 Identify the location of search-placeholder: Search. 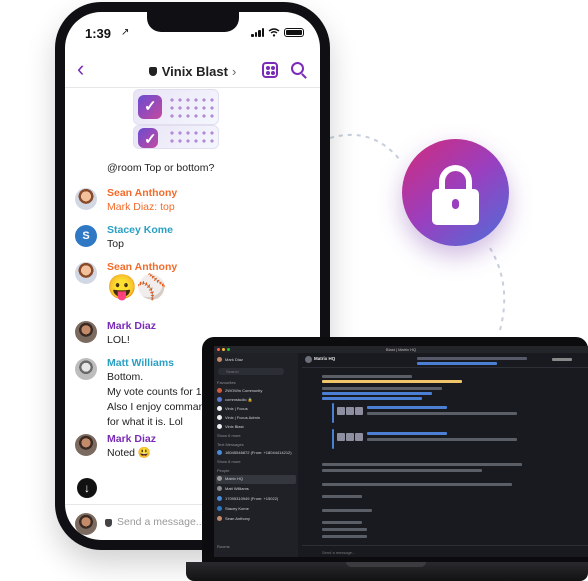
(232, 371).